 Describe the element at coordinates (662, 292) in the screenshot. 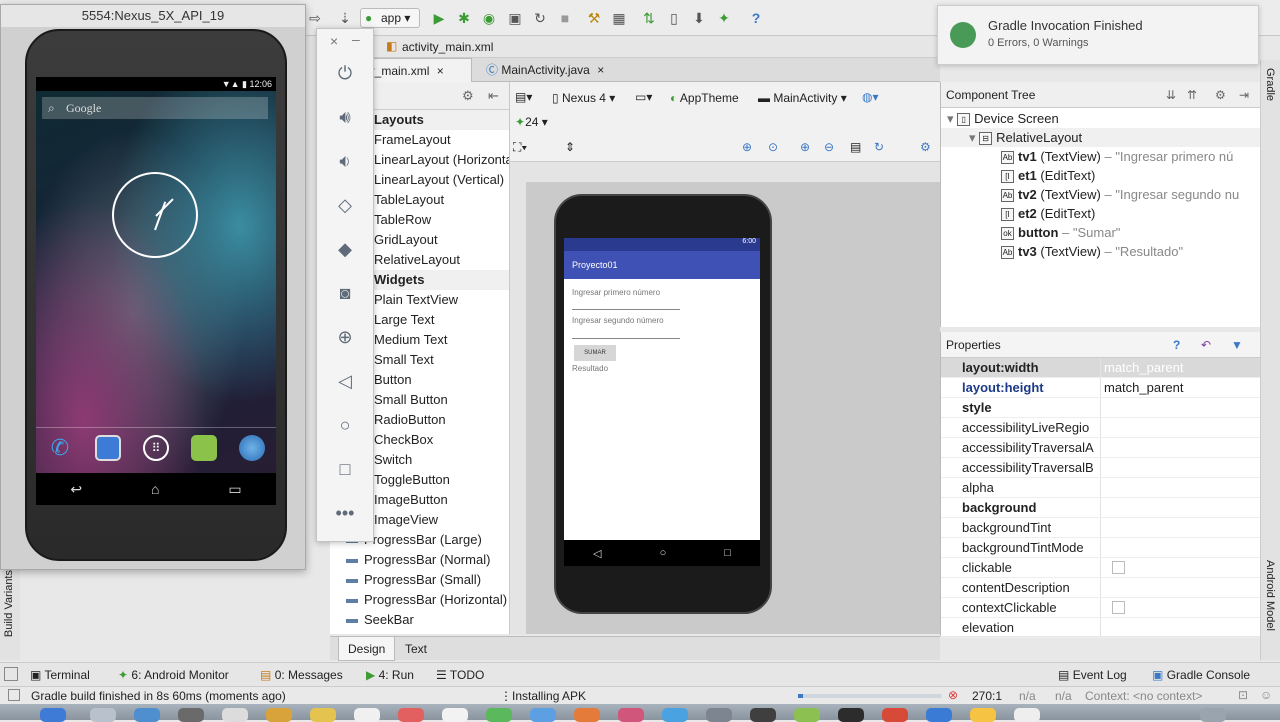

I see `preview-tv1: Ingresar primero número` at that location.